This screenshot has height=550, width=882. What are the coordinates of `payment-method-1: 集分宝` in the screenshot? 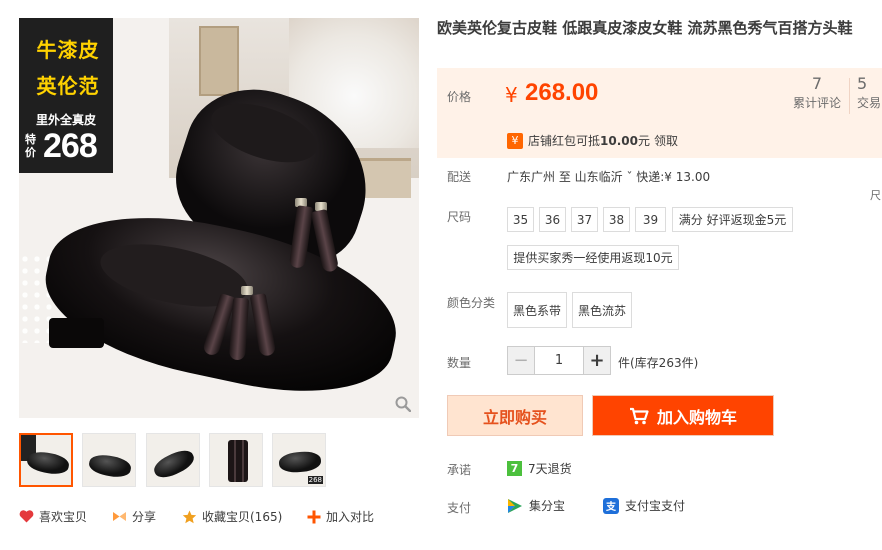 It's located at (547, 506).